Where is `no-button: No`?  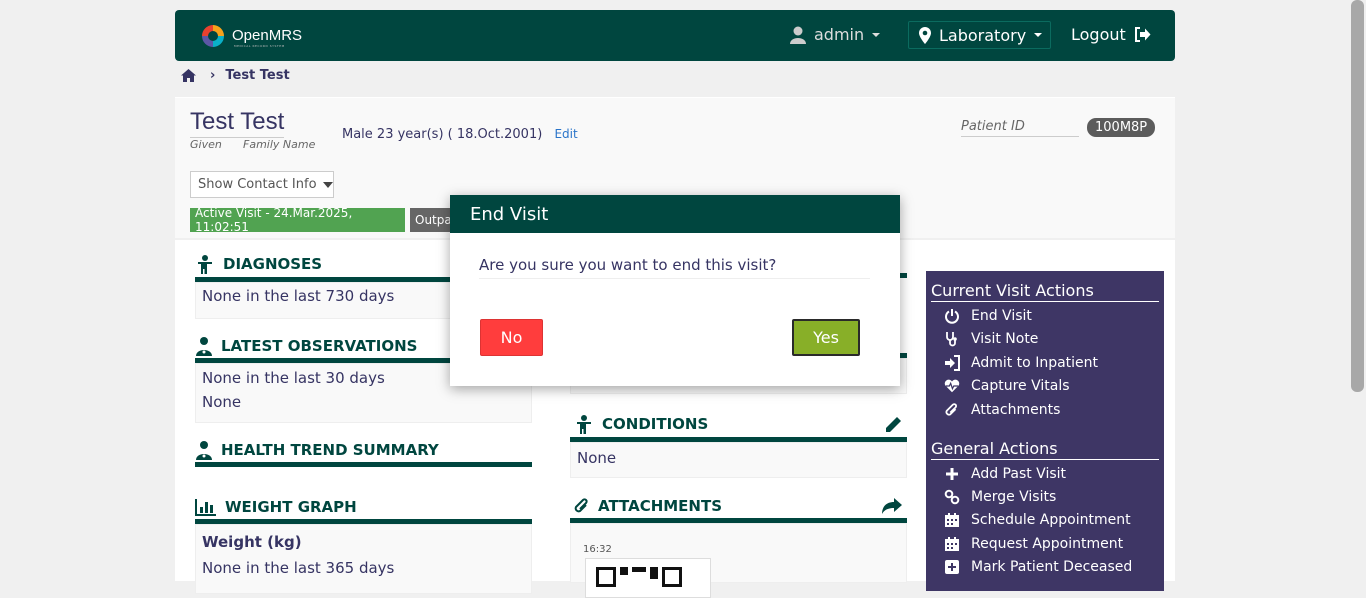
no-button: No is located at coordinates (511, 337).